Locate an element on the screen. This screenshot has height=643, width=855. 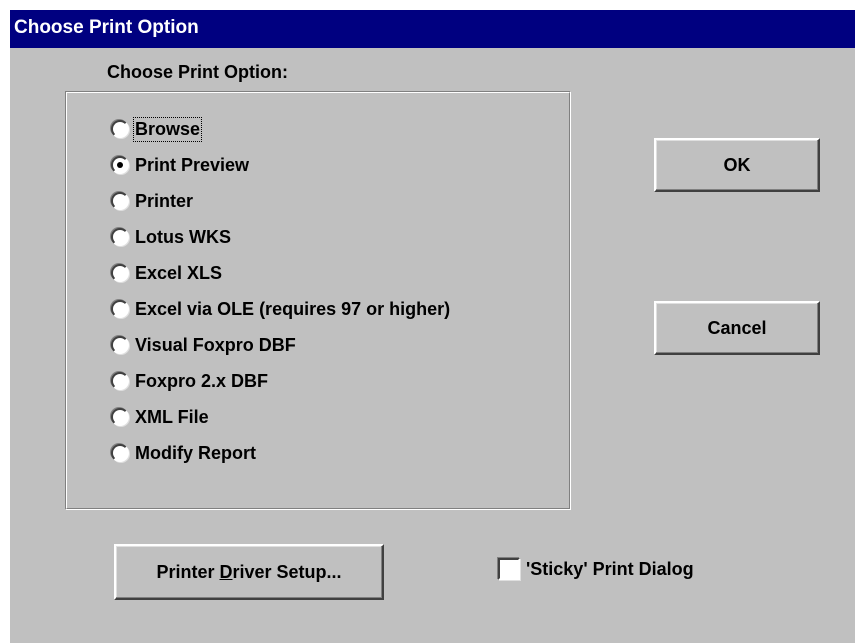
sticky-checkbox is located at coordinates (509, 569).